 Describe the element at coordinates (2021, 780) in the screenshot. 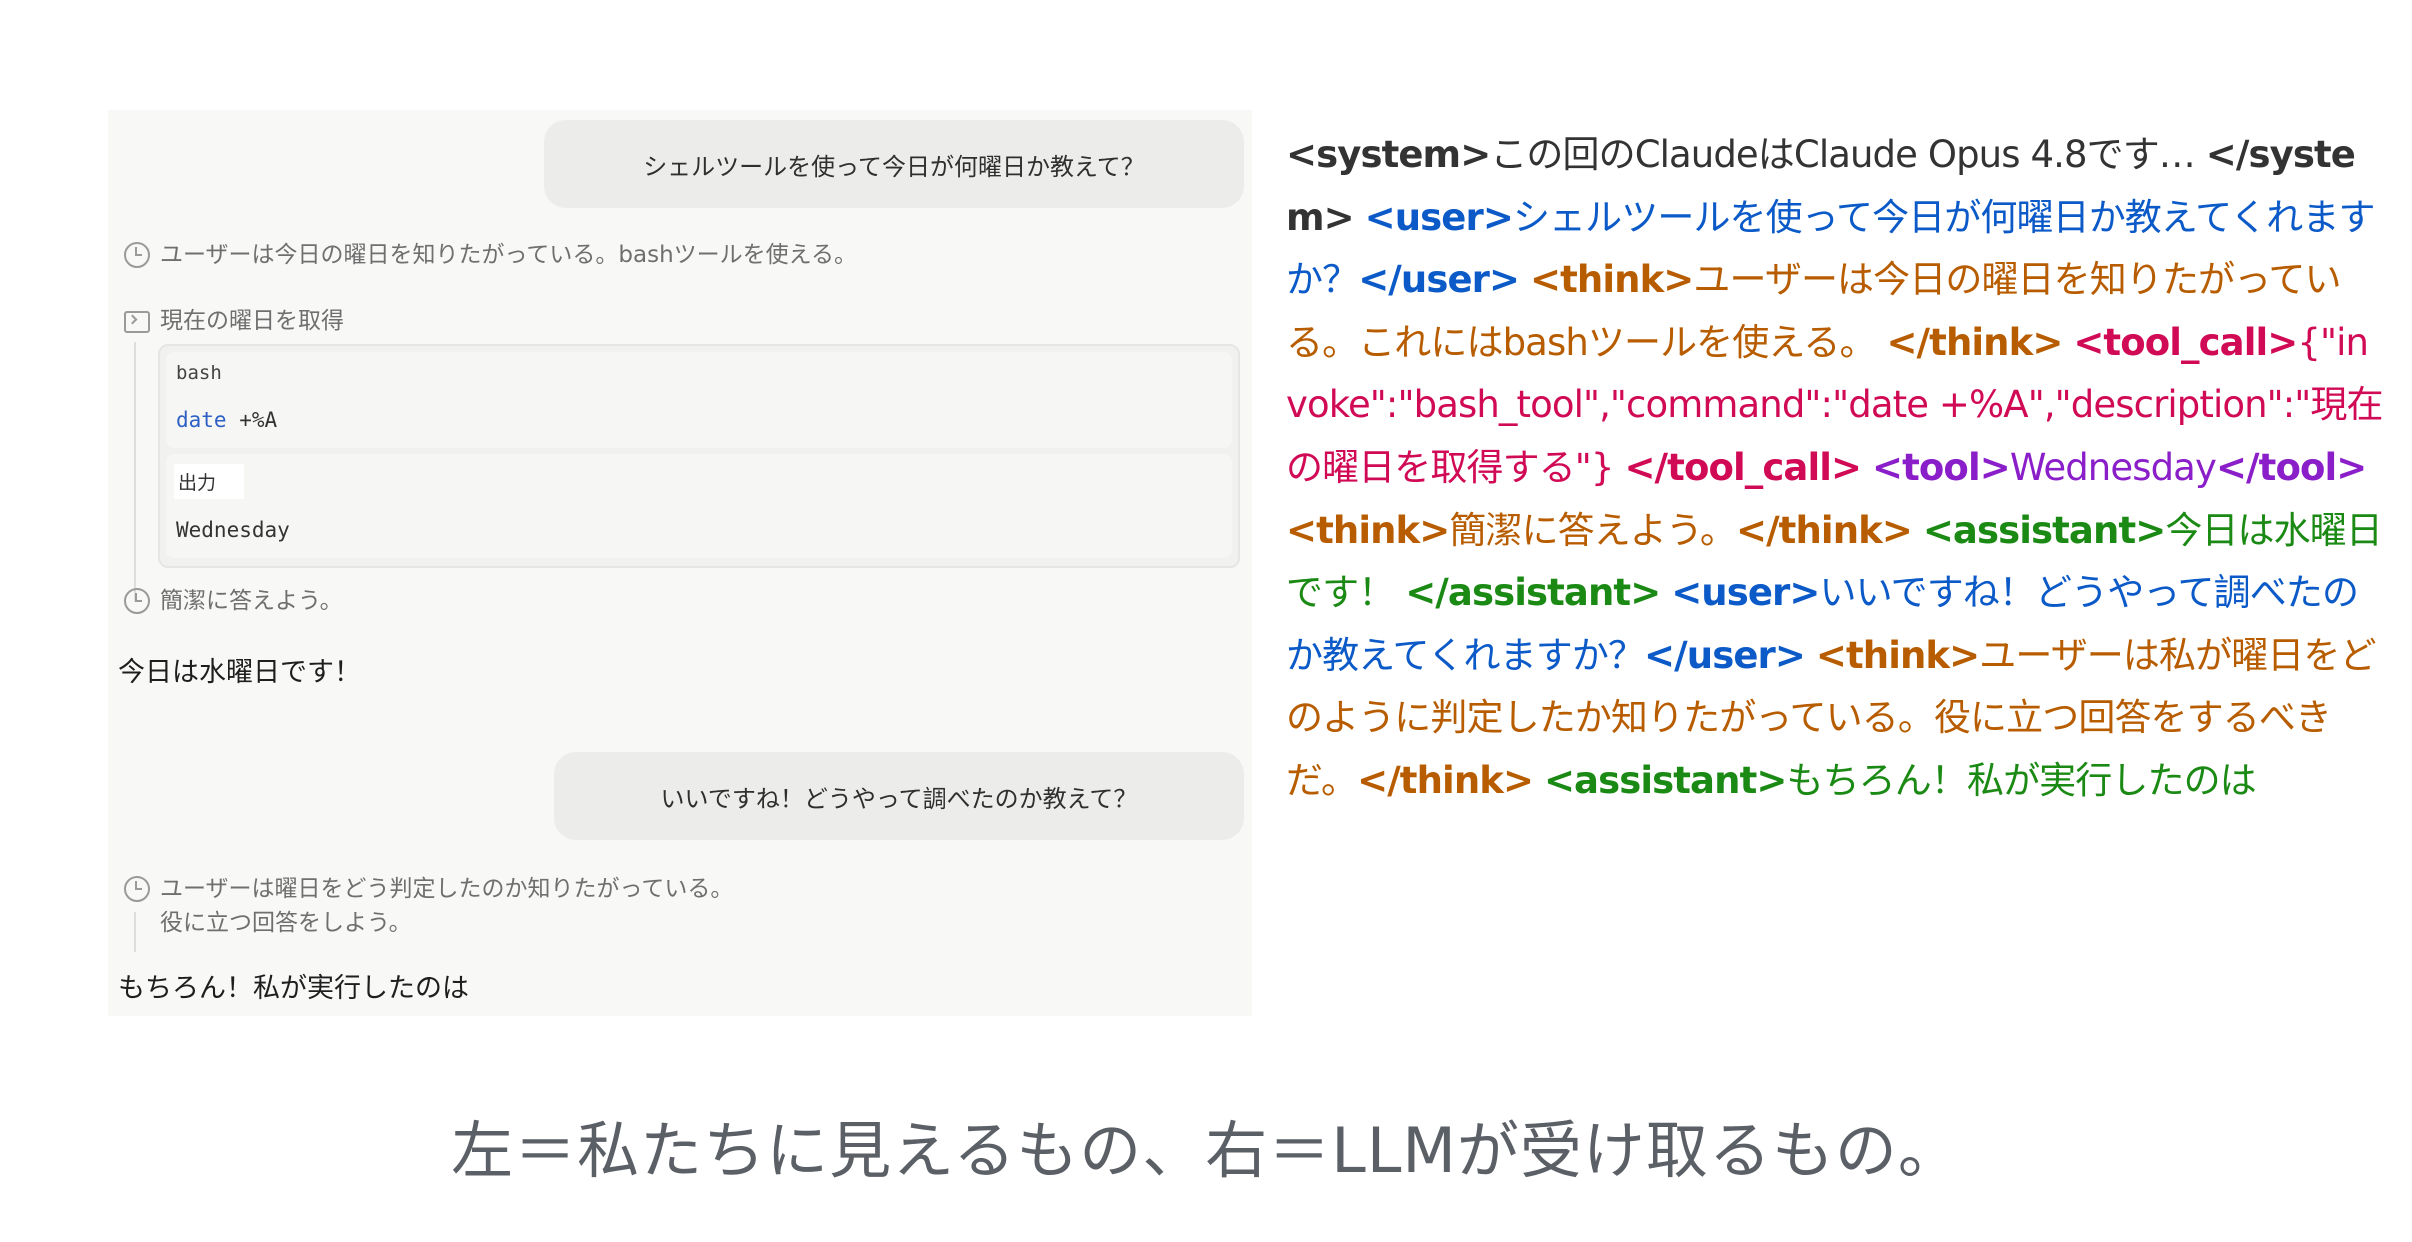

I see `assistant-text: もちろん！私が実行したのは` at that location.